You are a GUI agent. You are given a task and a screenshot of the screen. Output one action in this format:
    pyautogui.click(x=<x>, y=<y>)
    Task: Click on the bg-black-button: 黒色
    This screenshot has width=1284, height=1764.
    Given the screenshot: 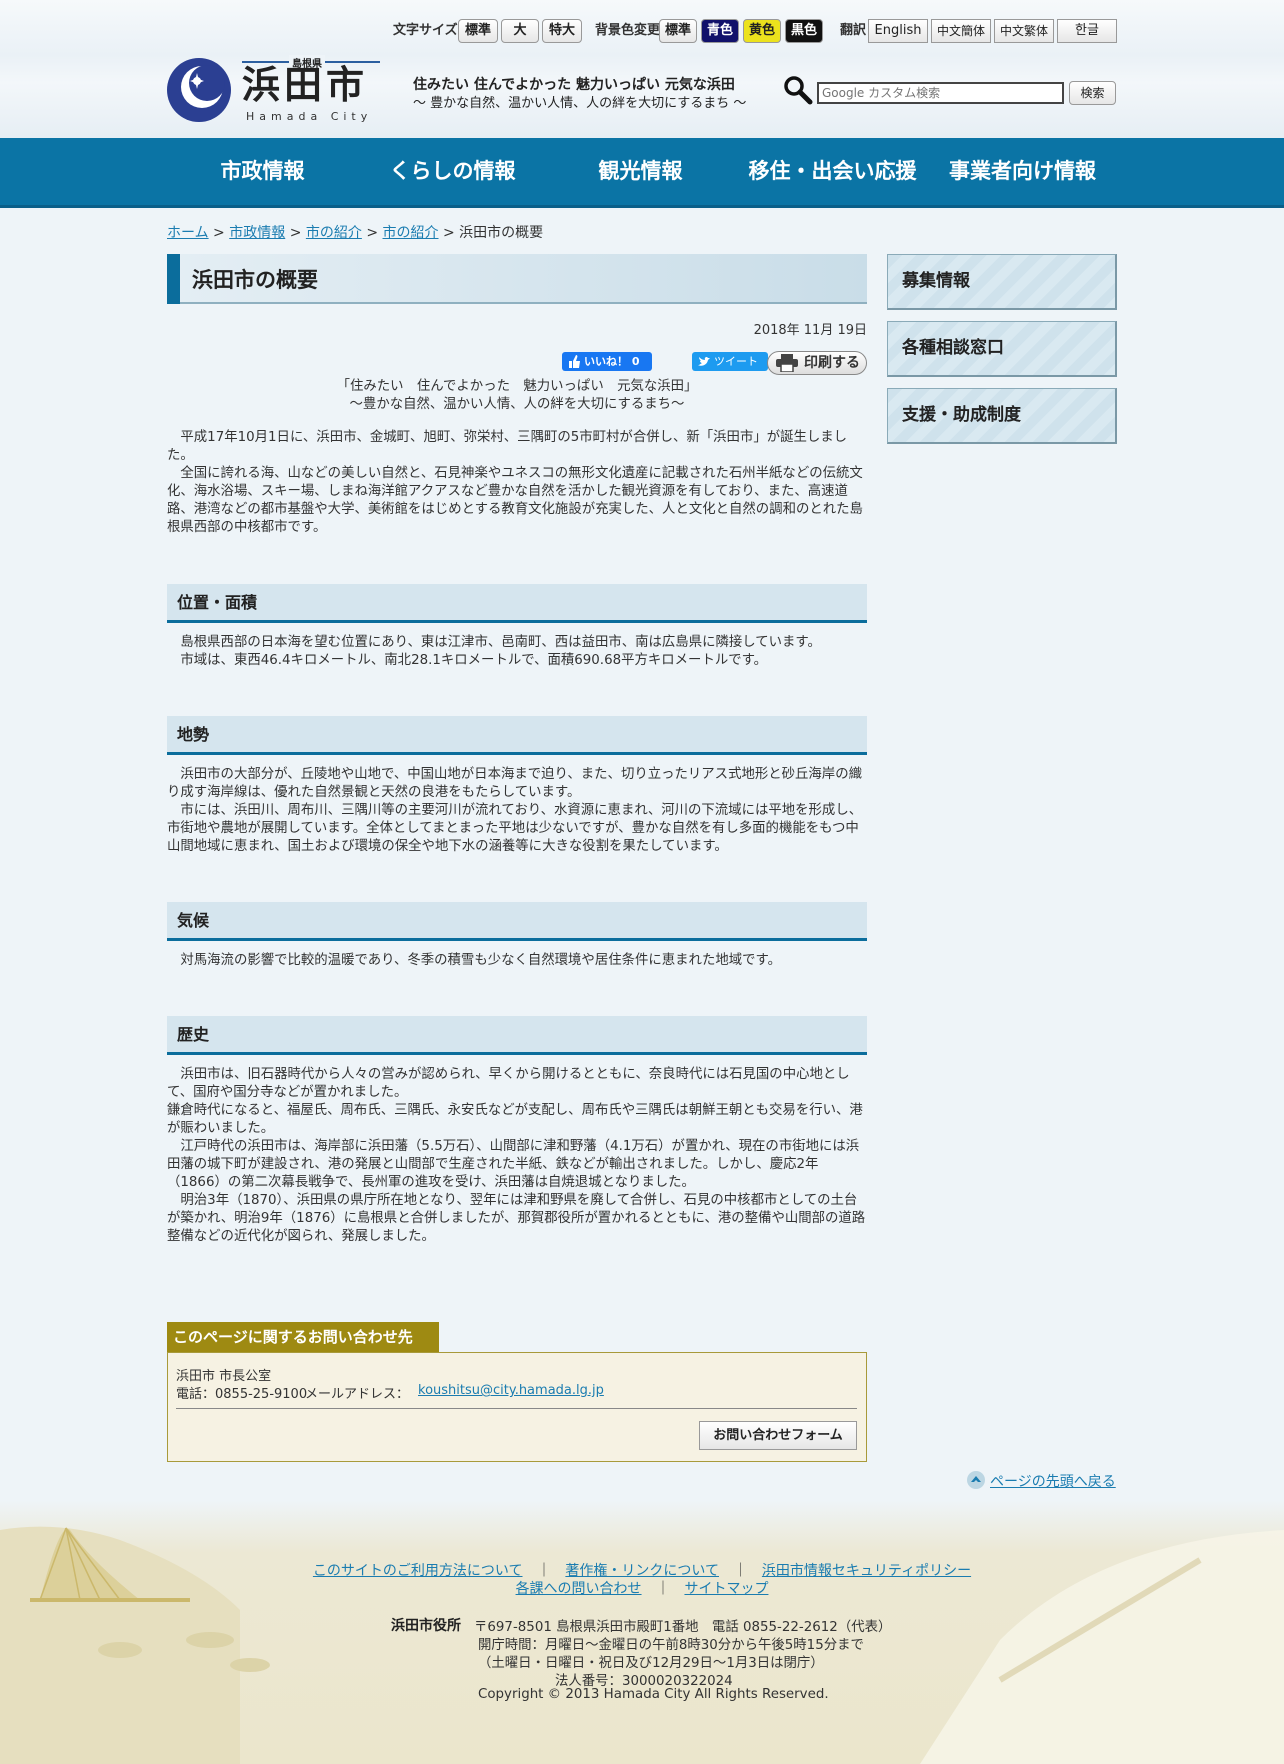 What is the action you would take?
    pyautogui.click(x=804, y=31)
    